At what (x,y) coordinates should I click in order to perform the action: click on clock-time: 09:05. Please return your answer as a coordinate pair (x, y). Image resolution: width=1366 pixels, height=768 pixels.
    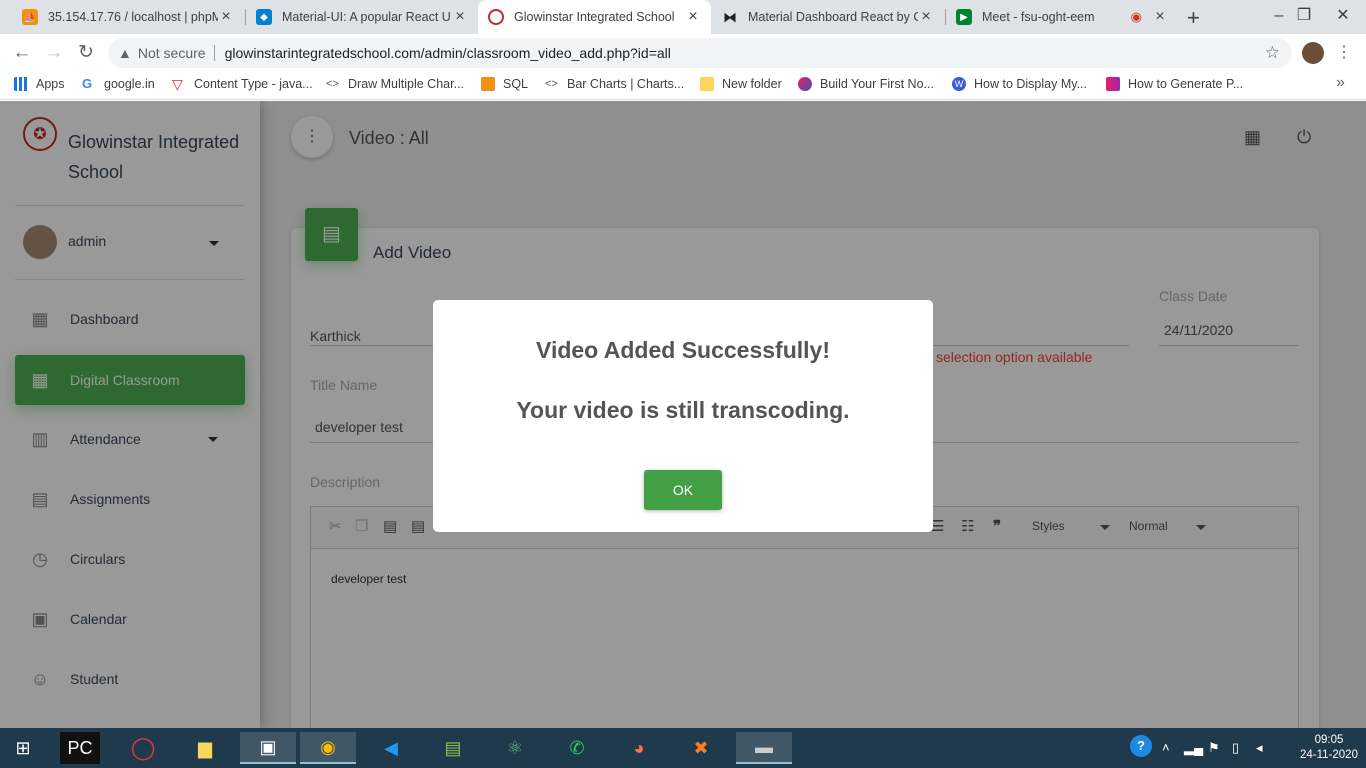
    Looking at the image, I should click on (1329, 740).